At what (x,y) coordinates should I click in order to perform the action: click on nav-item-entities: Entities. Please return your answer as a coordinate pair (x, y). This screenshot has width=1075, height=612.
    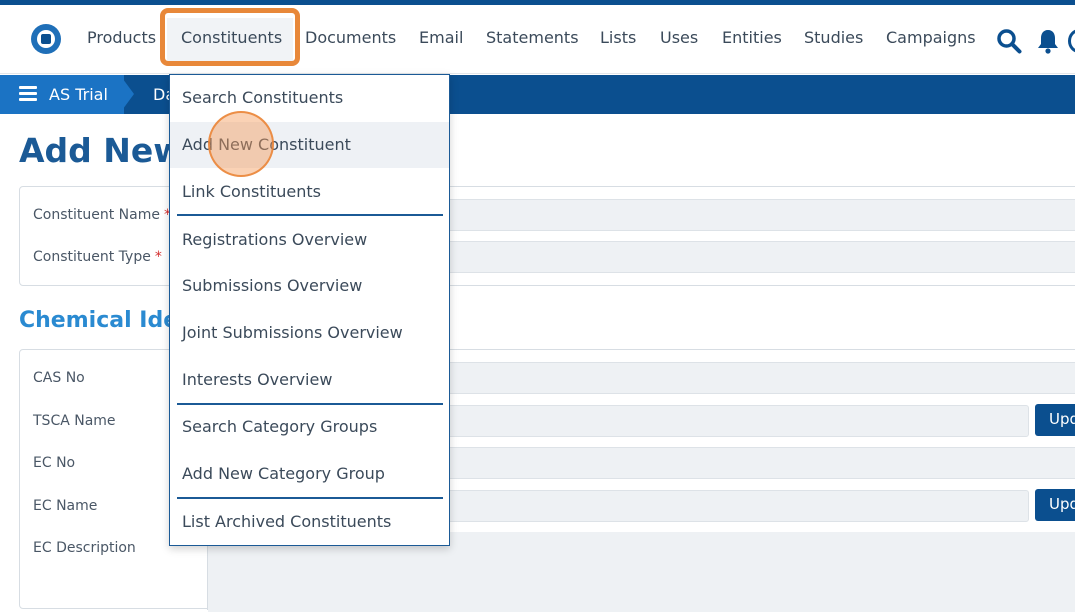
    Looking at the image, I should click on (752, 37).